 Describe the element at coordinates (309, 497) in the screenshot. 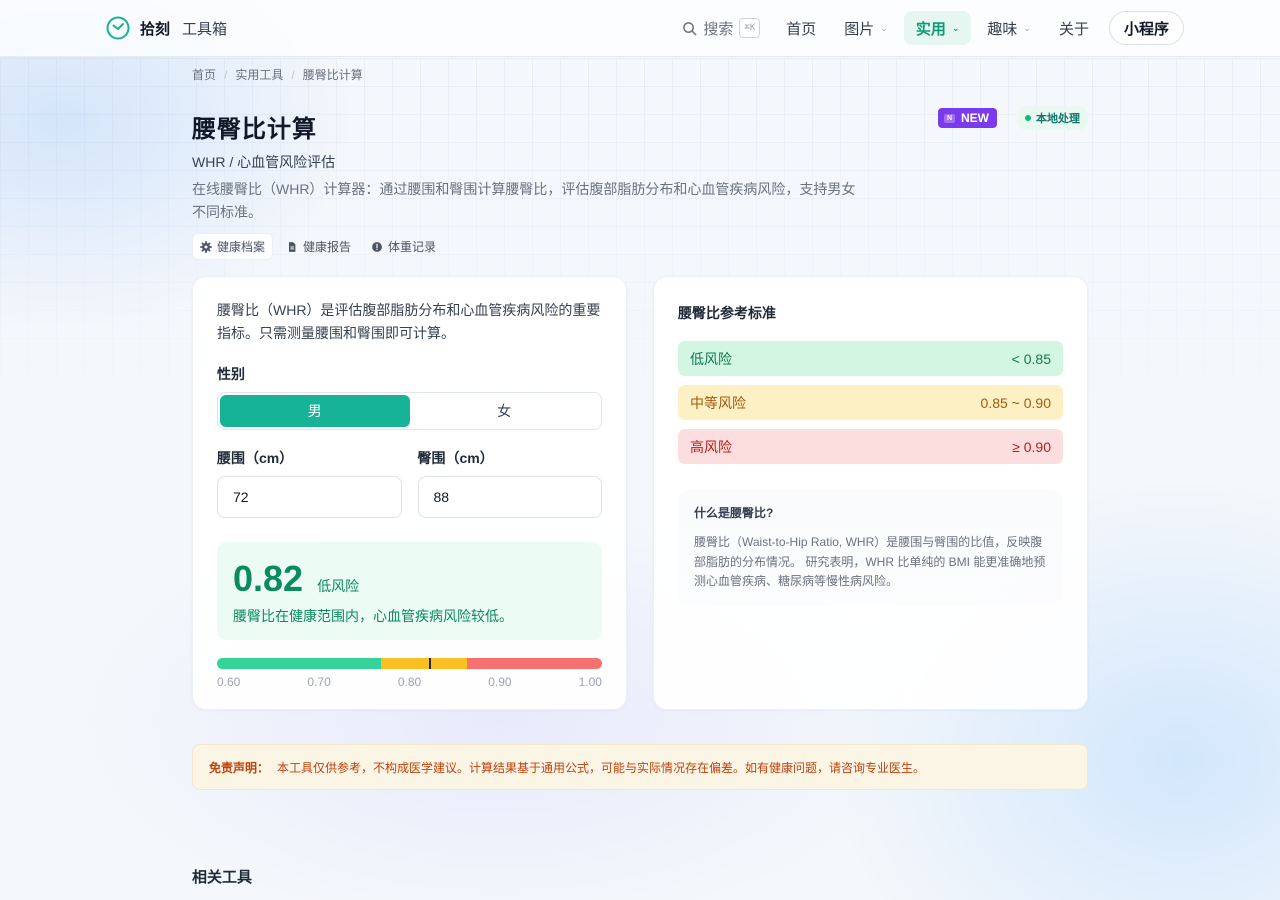

I see `waist-input: 72` at that location.